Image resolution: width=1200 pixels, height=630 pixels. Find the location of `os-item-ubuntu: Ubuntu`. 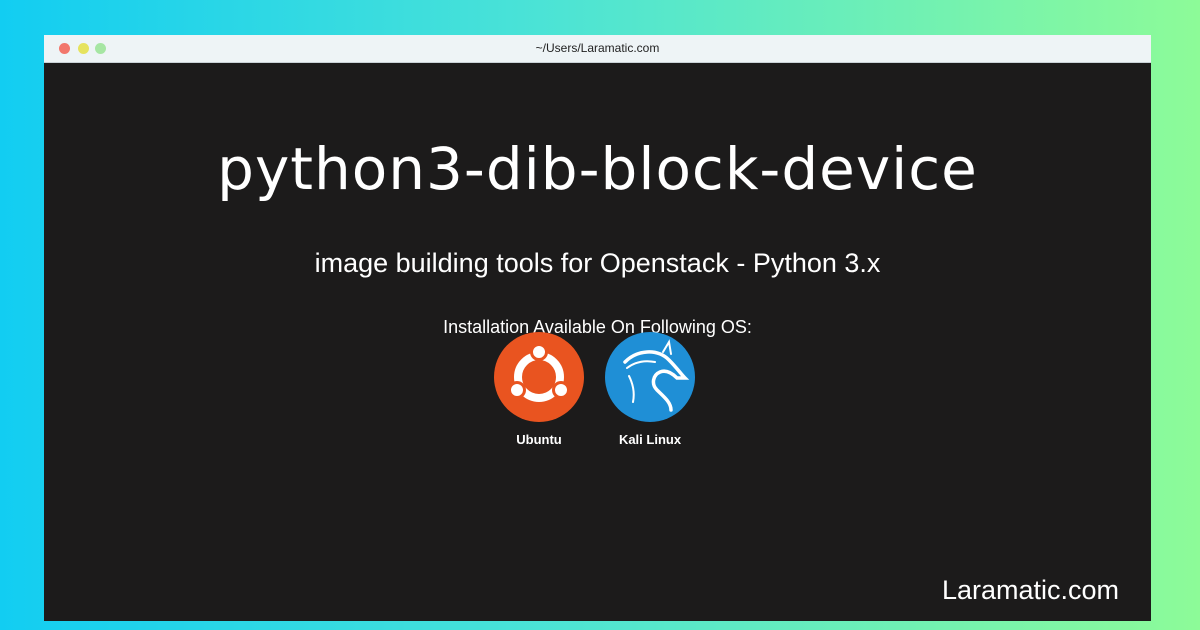

os-item-ubuntu: Ubuntu is located at coordinates (539, 389).